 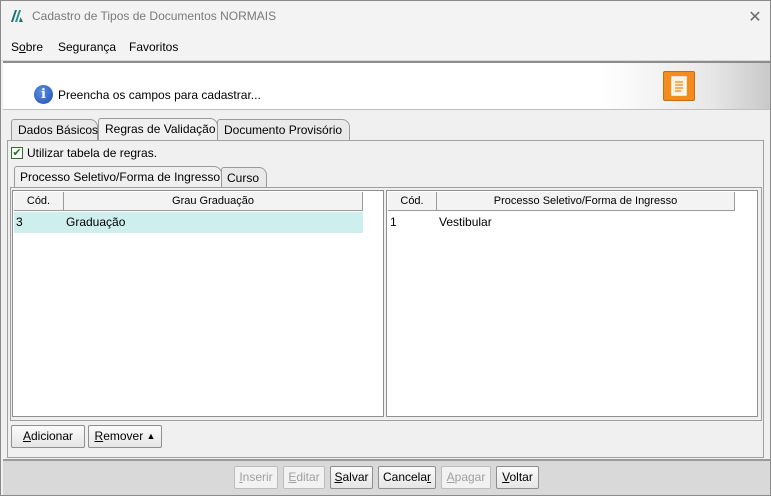 What do you see at coordinates (465, 222) in the screenshot?
I see `cell-name: Vestibular` at bounding box center [465, 222].